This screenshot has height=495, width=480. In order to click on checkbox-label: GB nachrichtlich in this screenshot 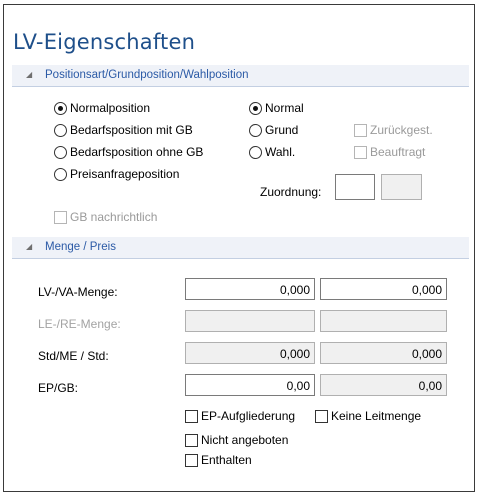, I will do `click(114, 217)`.